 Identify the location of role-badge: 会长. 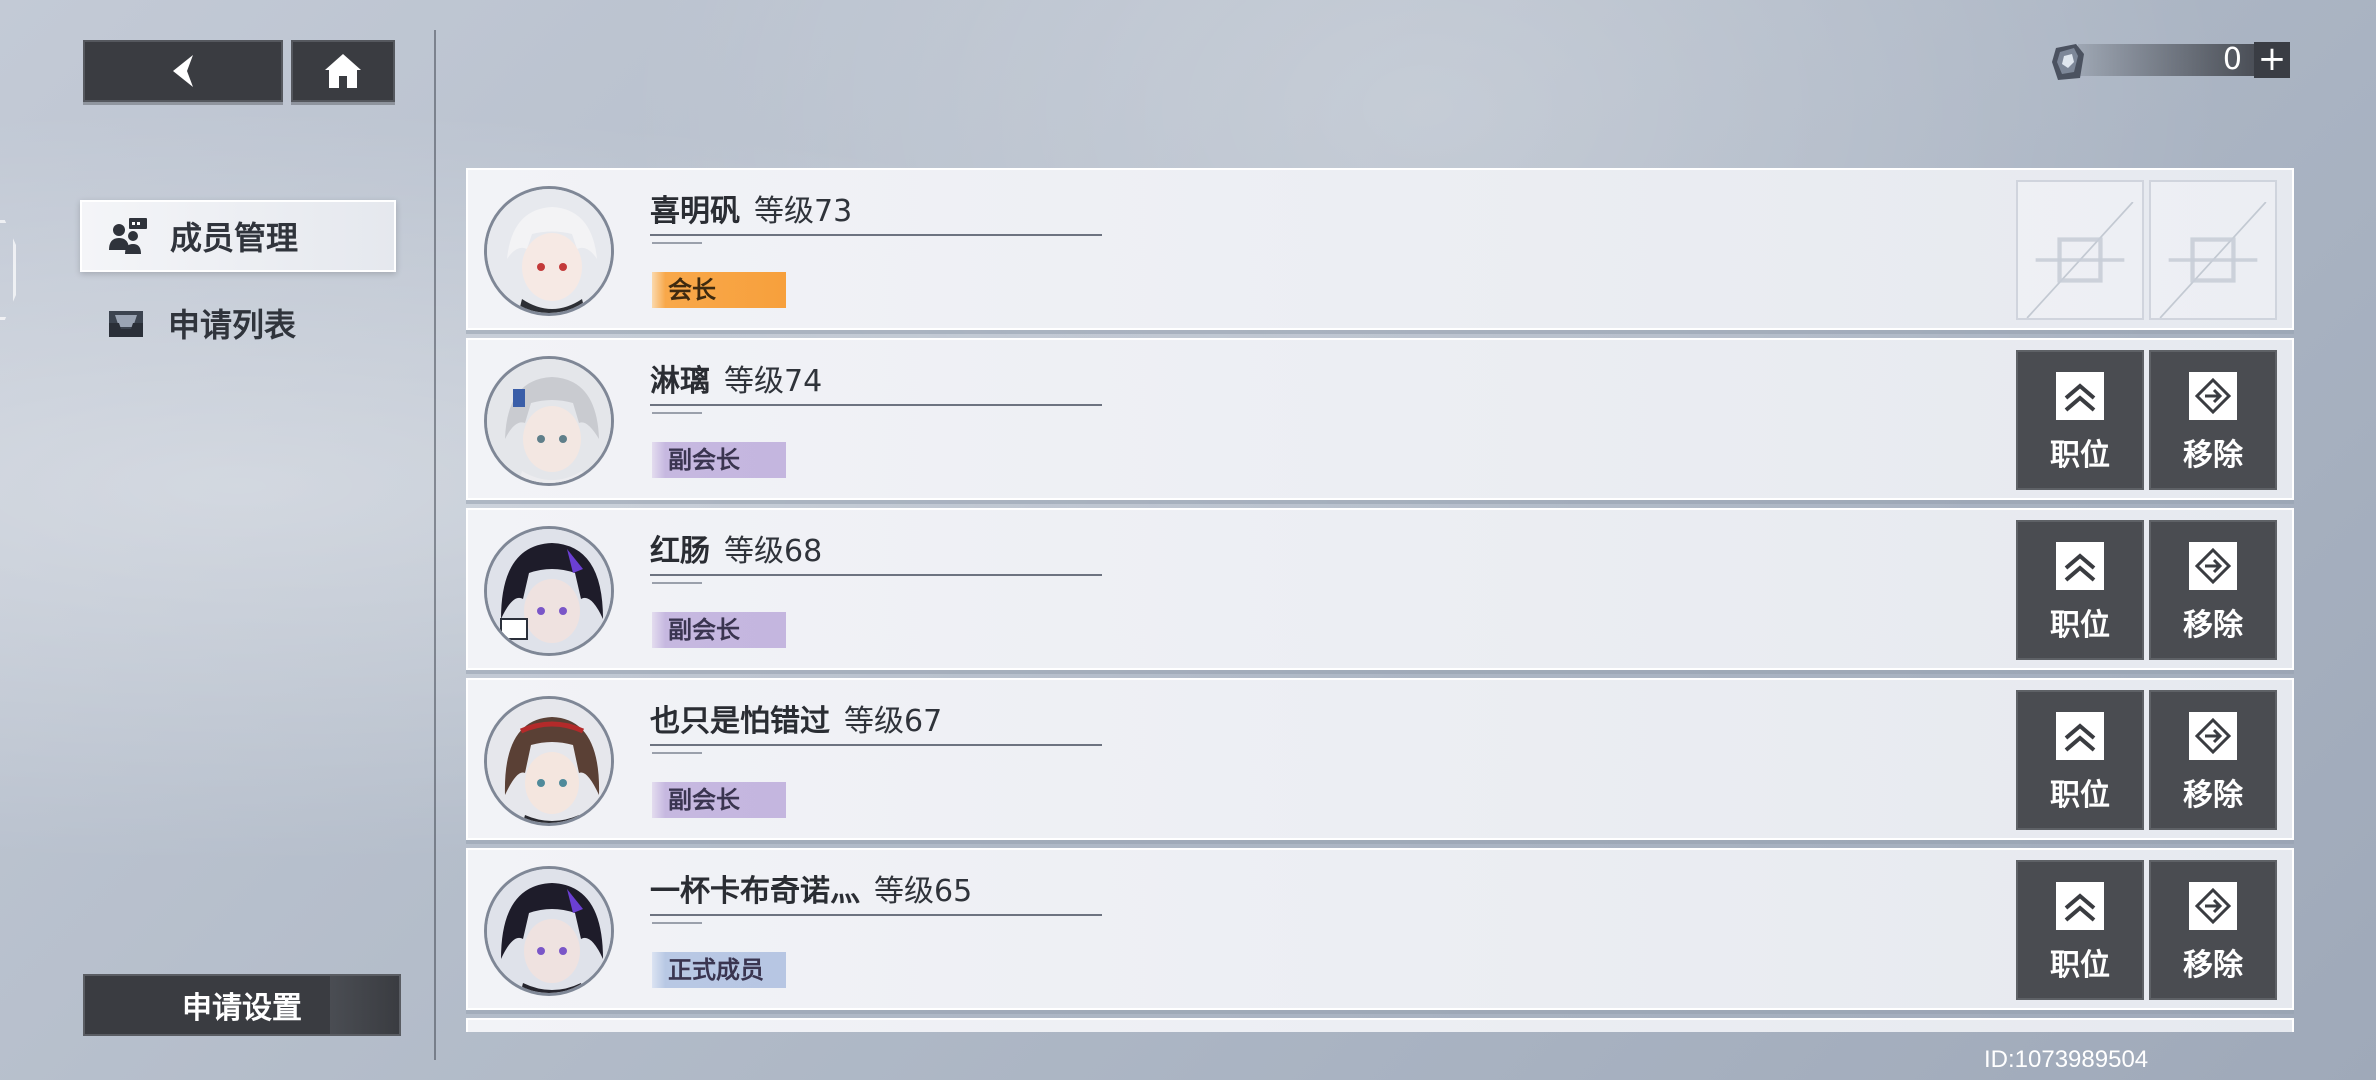
(719, 290).